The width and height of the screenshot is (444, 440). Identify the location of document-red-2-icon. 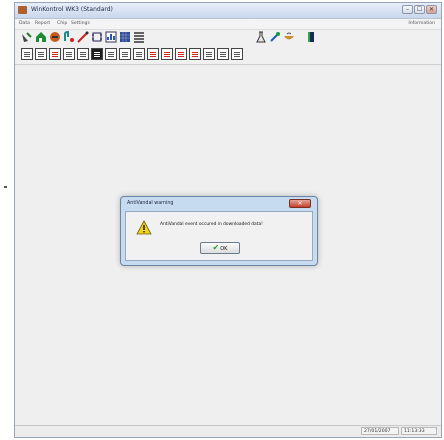
(167, 54).